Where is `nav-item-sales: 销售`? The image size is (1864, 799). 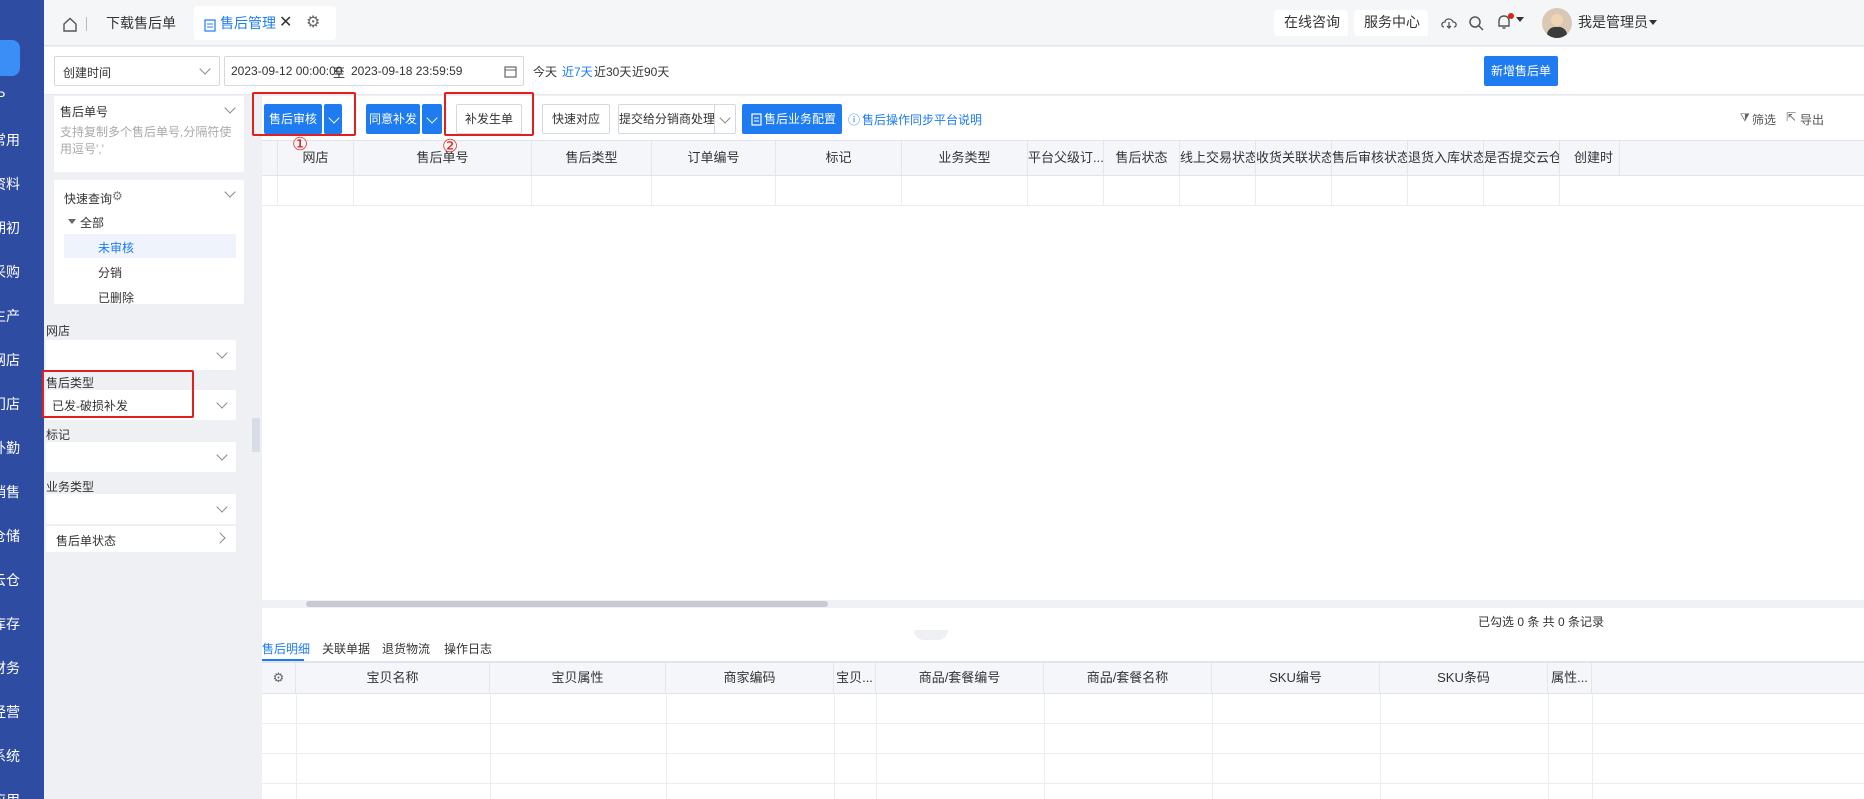
nav-item-sales: 销售 is located at coordinates (10, 492).